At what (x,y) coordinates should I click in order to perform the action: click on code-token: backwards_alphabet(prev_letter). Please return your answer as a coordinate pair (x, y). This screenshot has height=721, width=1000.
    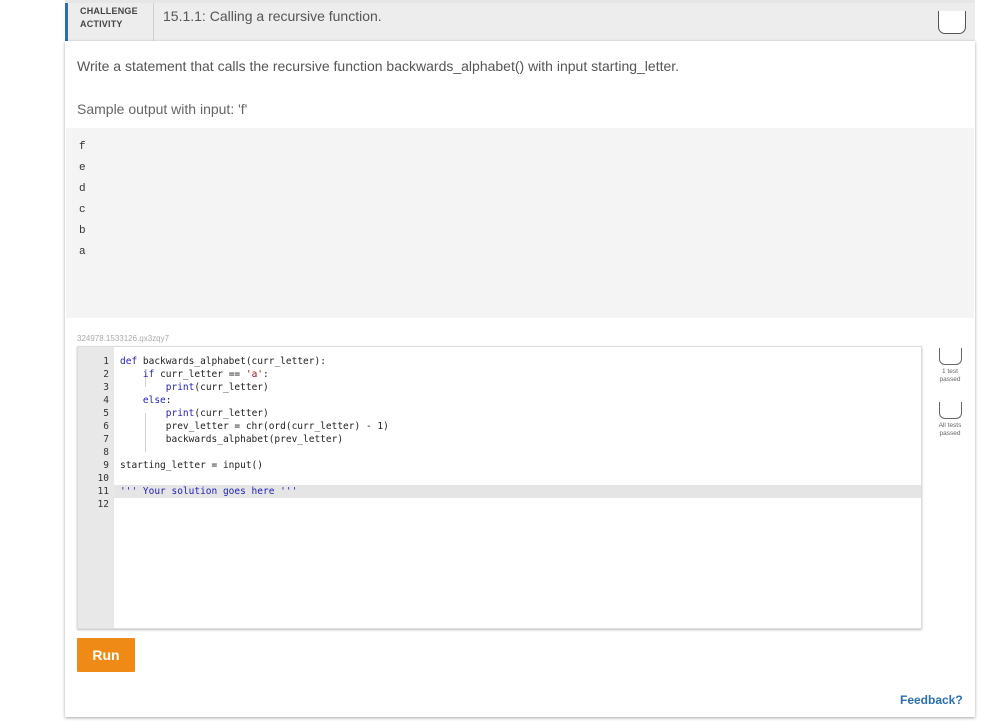
    Looking at the image, I should click on (232, 439).